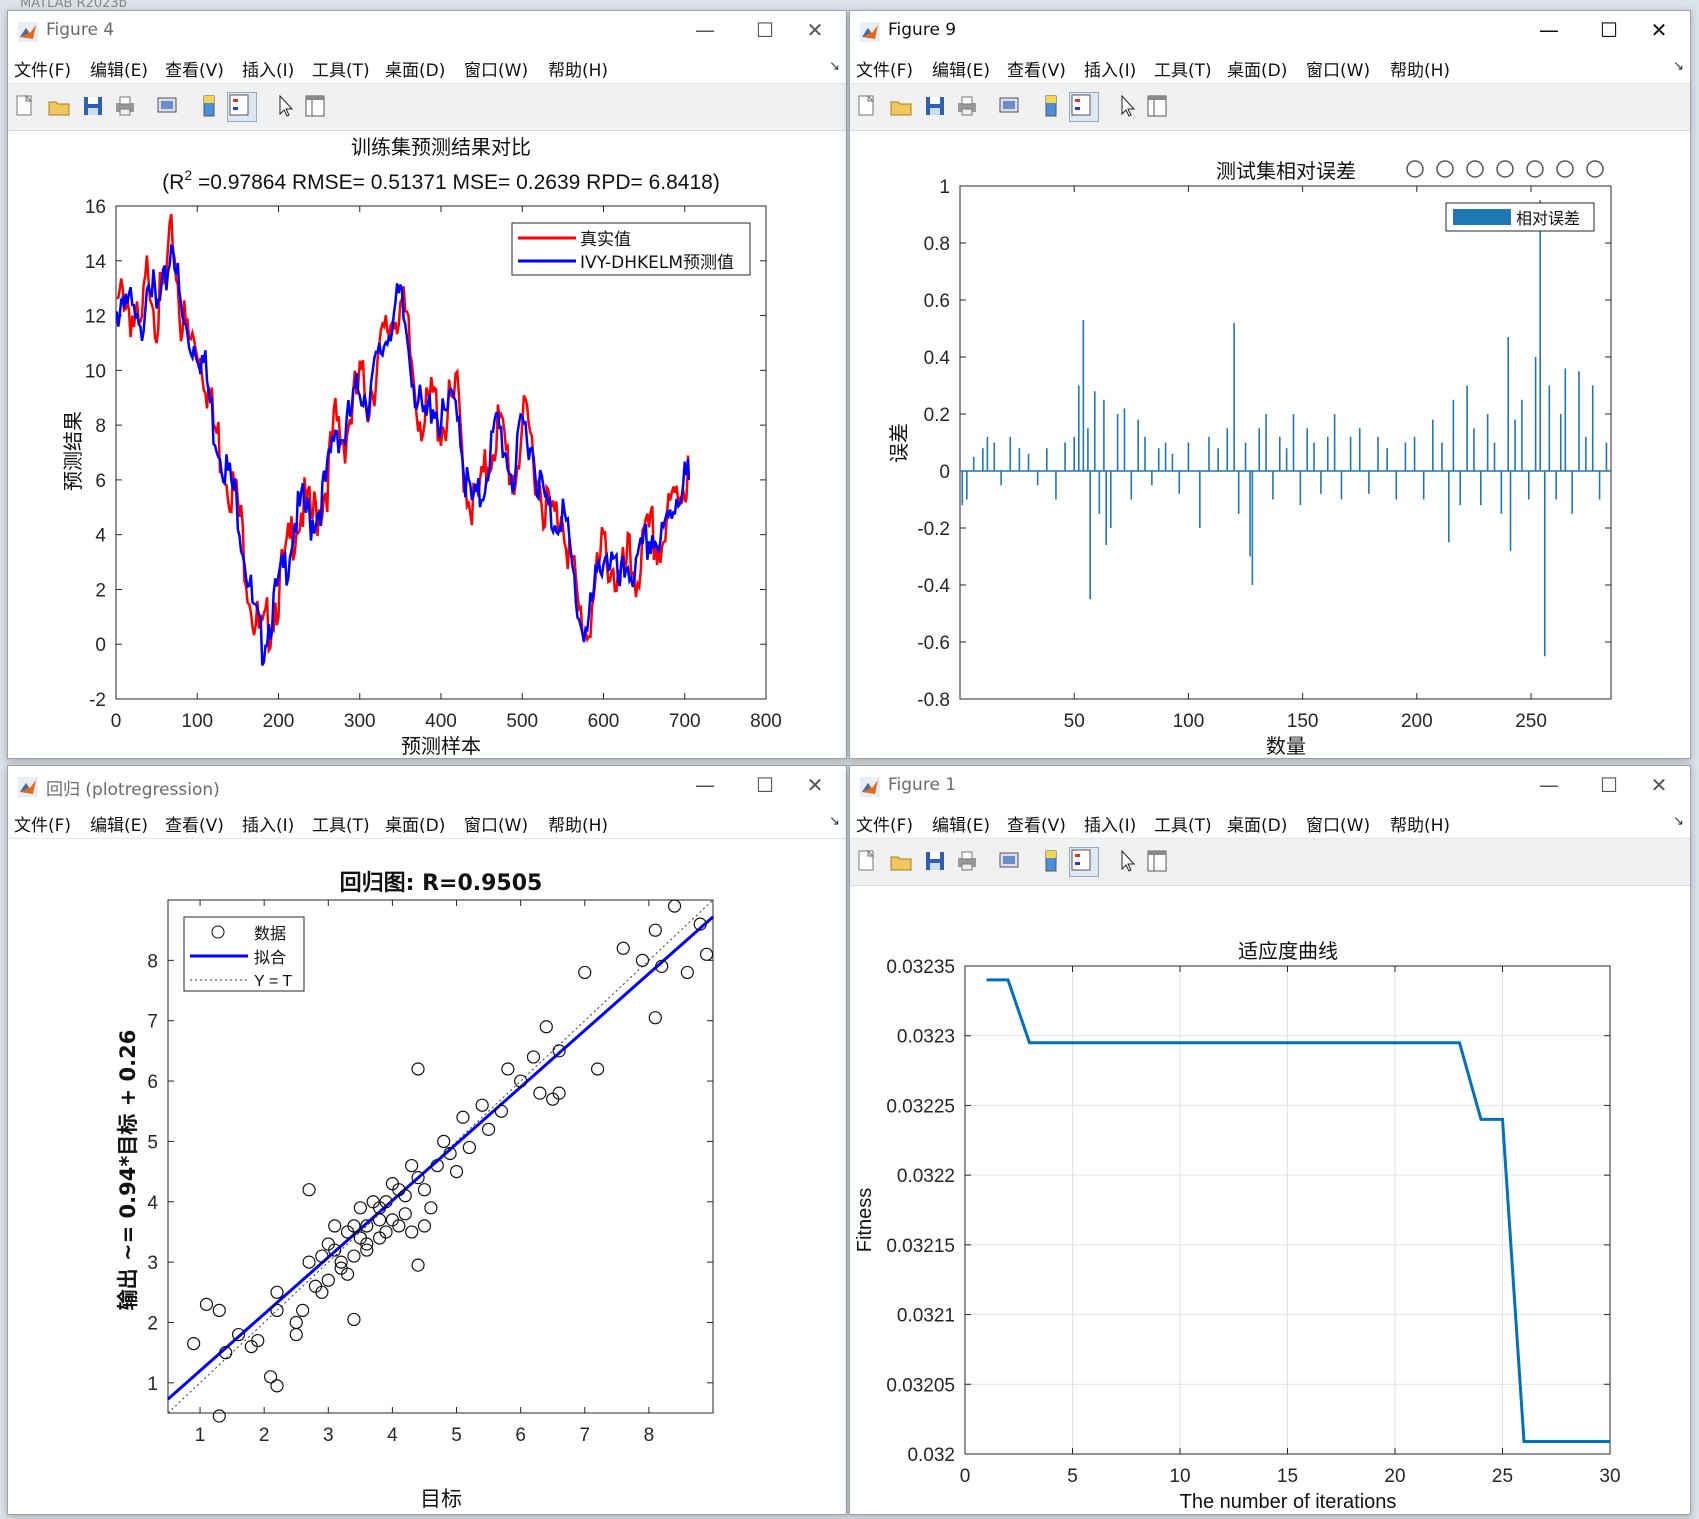 The width and height of the screenshot is (1699, 1519). I want to click on x-tick-label: 100, so click(197, 721).